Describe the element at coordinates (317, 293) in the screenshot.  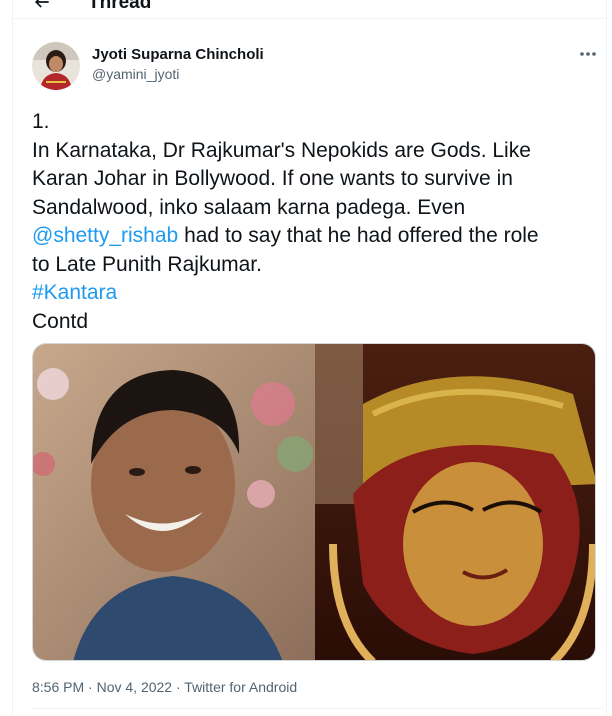
I see `hashtag-link: #Kantara` at that location.